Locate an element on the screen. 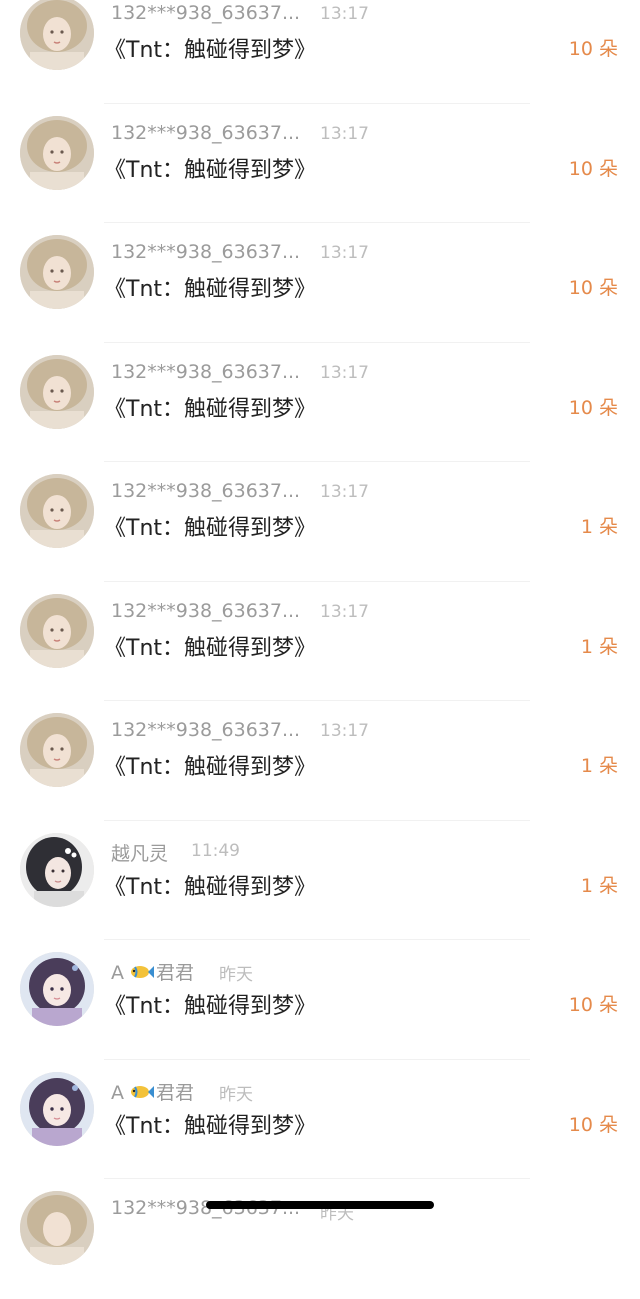 The height and width of the screenshot is (1299, 640). list-item: 132***938_63637... 昨天 is located at coordinates (320, 1239).